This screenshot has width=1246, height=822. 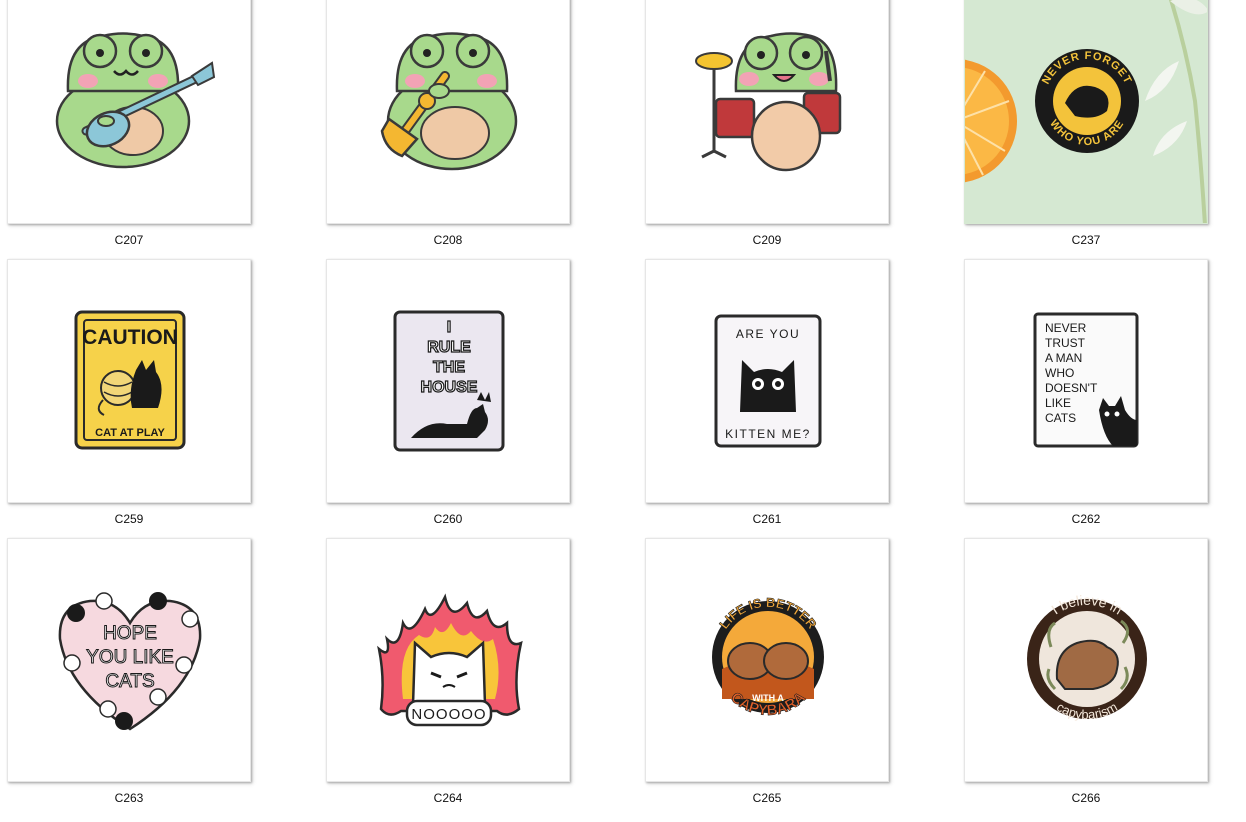 I want to click on frog-guitar-pin-image, so click(x=135, y=100).